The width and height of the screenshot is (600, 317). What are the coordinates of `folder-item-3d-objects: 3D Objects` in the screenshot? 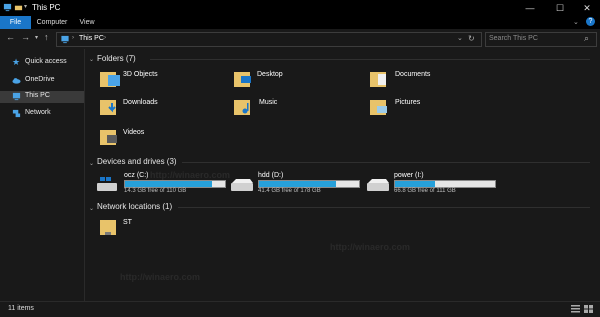 It's located at (155, 82).